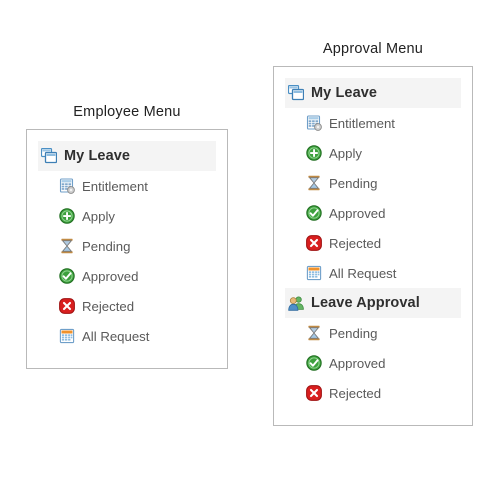 The image size is (500, 500). What do you see at coordinates (127, 112) in the screenshot?
I see `employee-menu-title: Employee Menu` at bounding box center [127, 112].